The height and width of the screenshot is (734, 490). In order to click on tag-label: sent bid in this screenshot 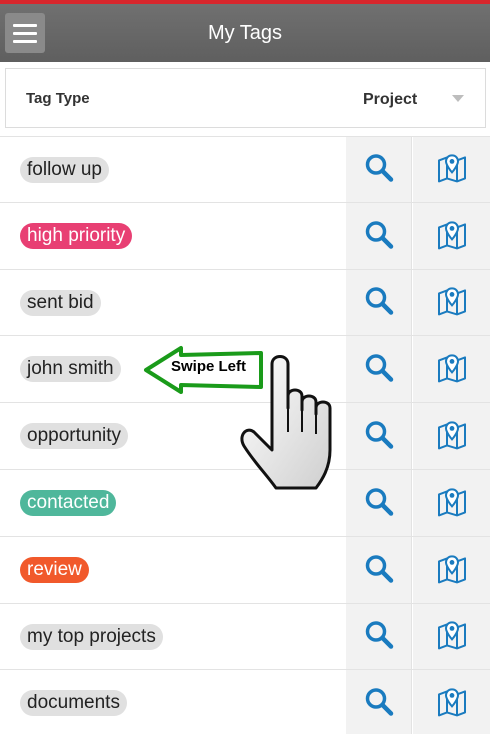, I will do `click(60, 302)`.